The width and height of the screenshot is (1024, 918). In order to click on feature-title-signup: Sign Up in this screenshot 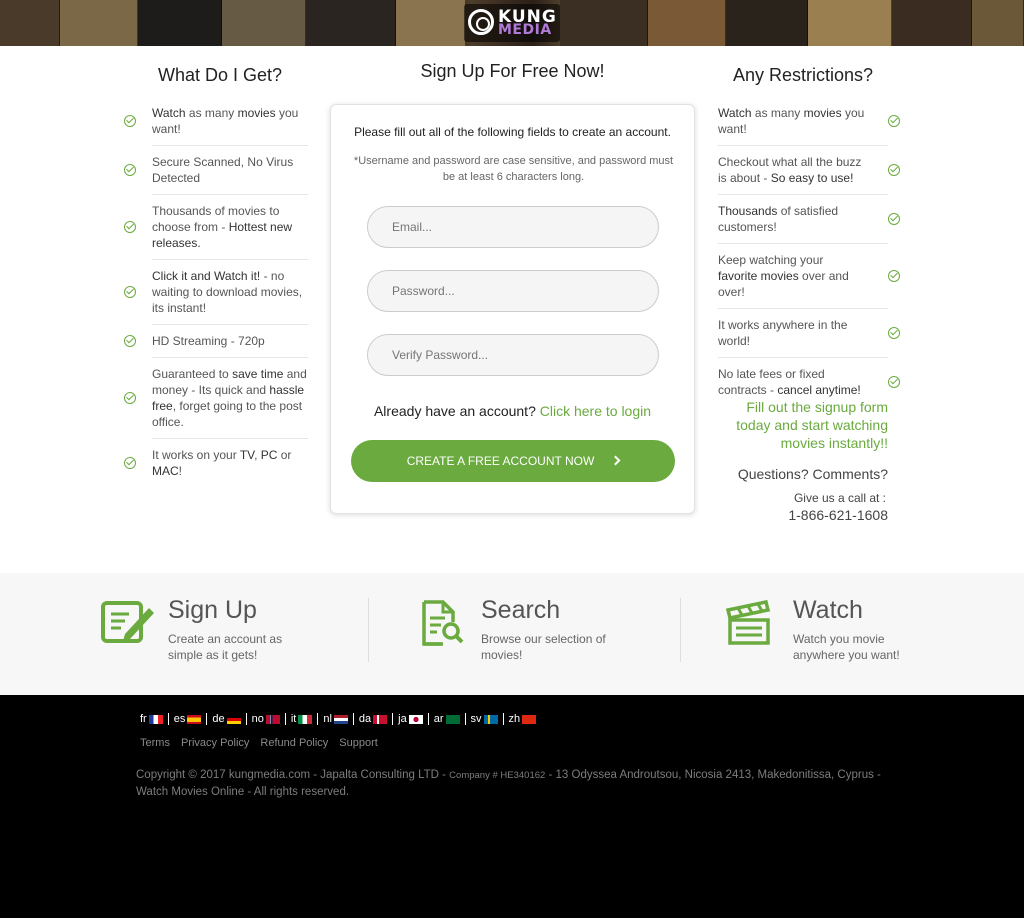, I will do `click(212, 610)`.